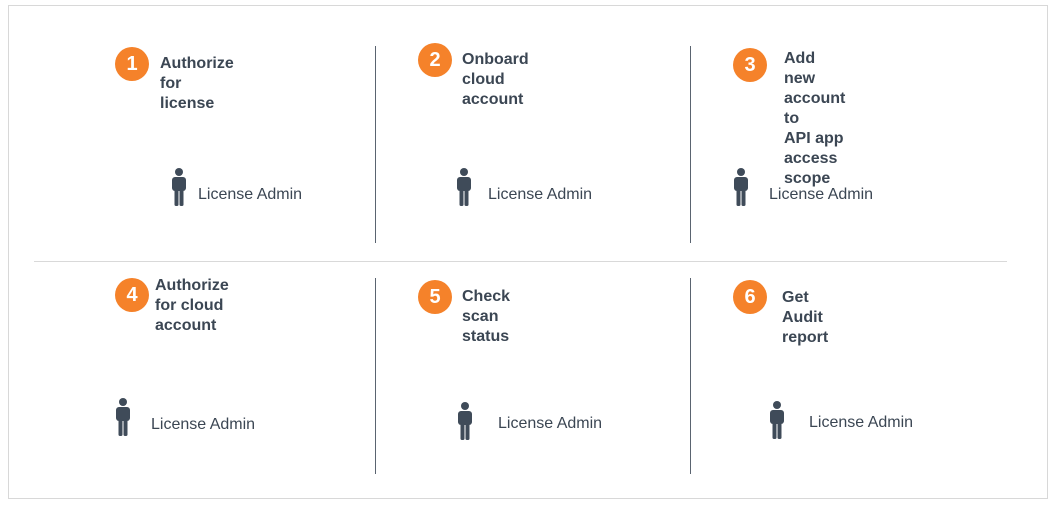  I want to click on step-title: Check scan status, so click(486, 316).